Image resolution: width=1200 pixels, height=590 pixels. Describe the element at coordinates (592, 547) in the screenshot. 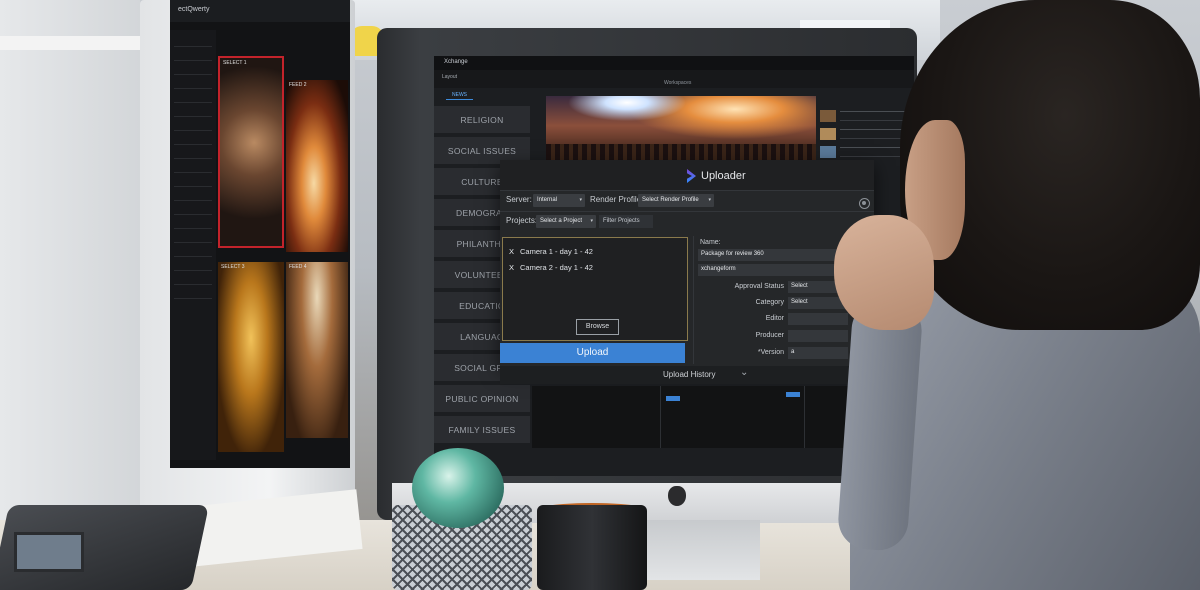

I see `coffee-mug` at that location.